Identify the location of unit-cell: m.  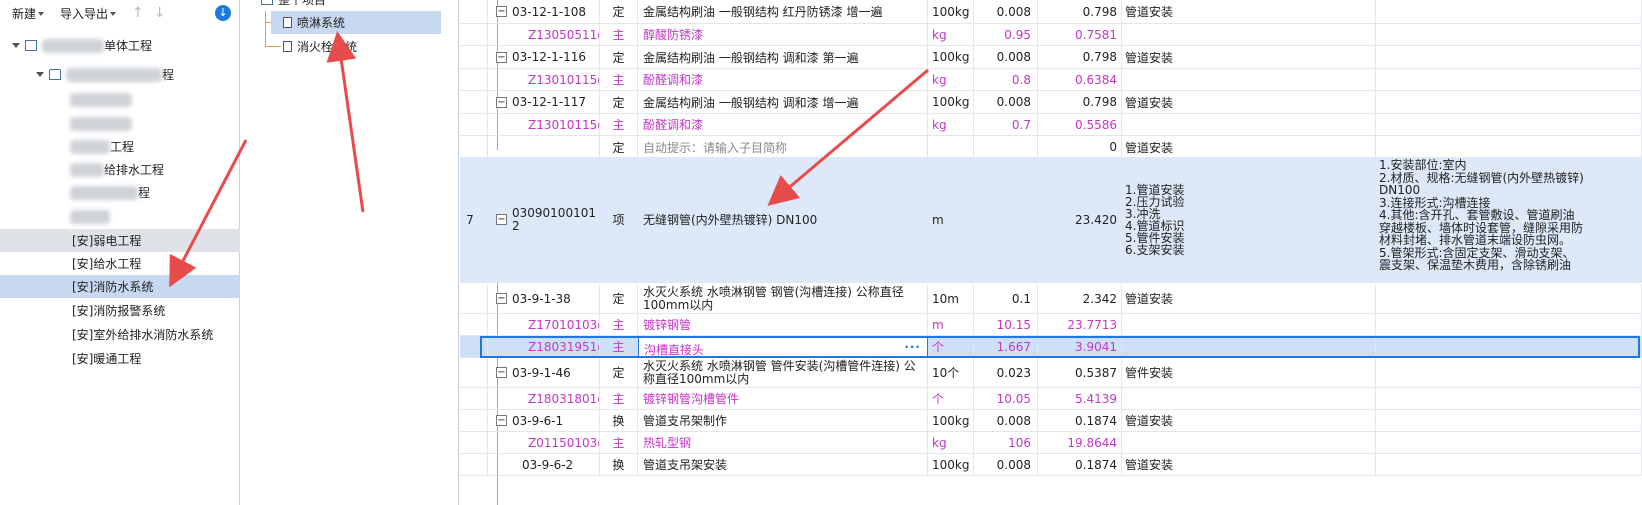
(951, 219).